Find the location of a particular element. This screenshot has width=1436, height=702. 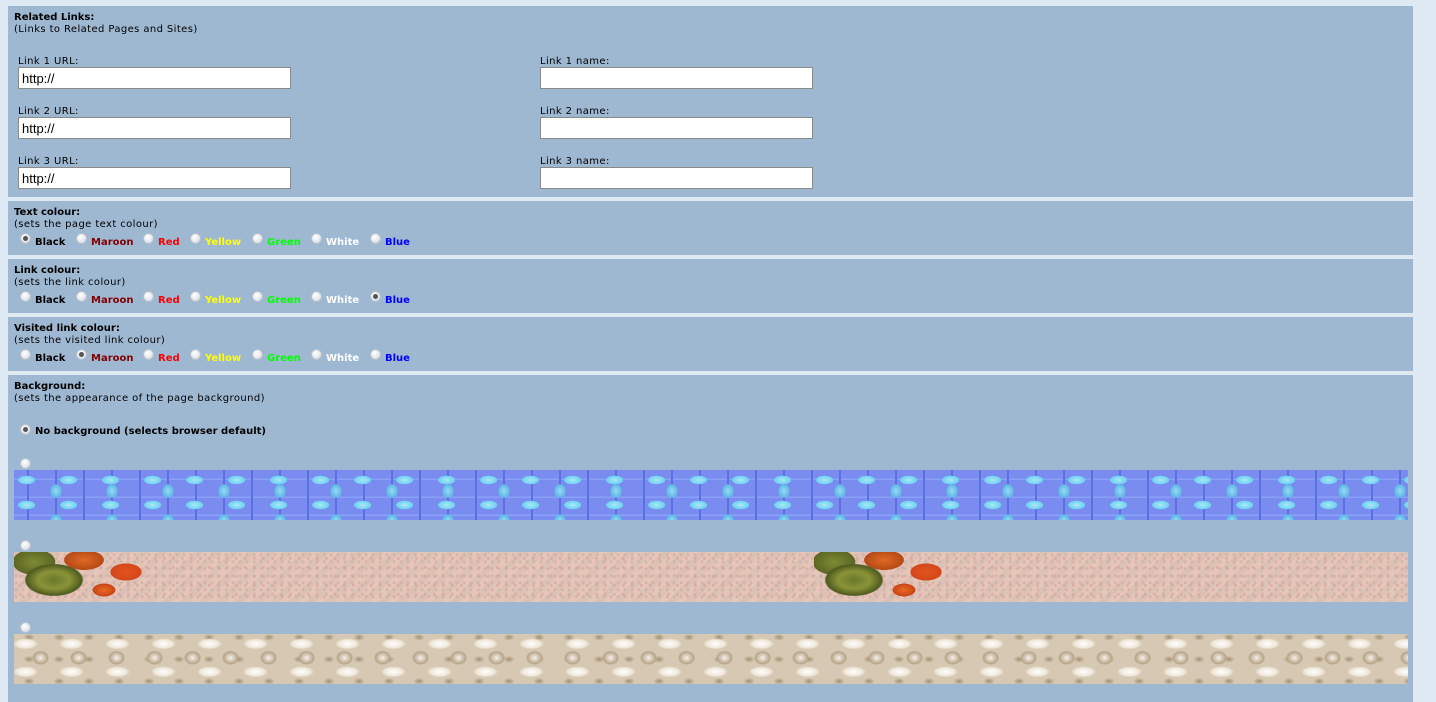

text-colour-title: Text colour: is located at coordinates (47, 212).